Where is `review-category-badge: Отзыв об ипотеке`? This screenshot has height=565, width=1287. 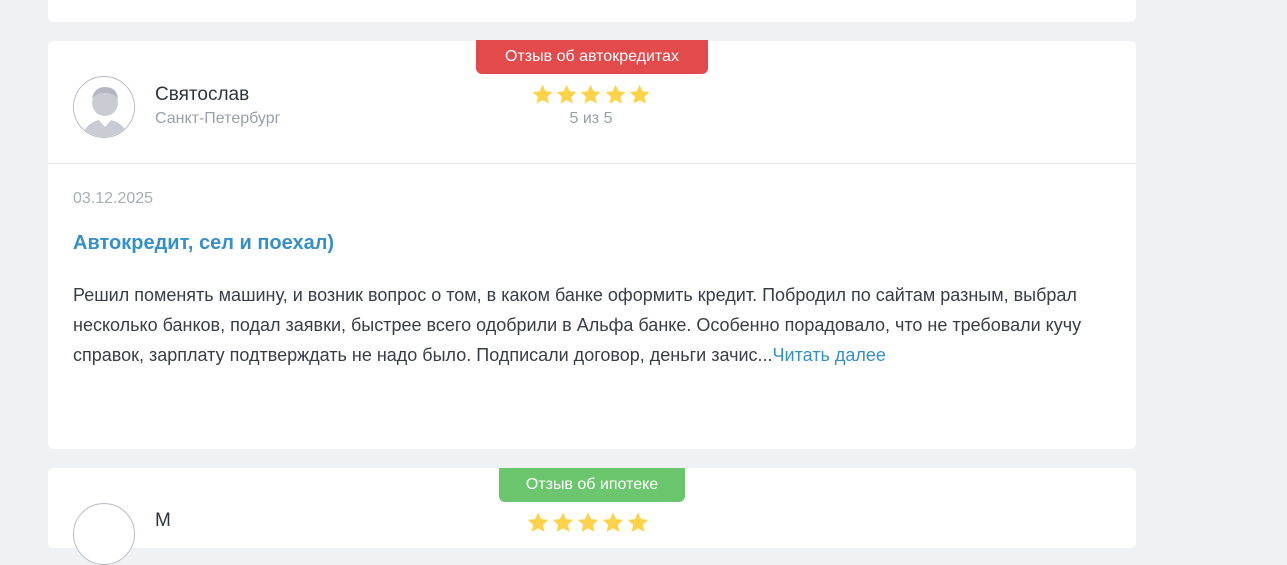
review-category-badge: Отзыв об ипотеке is located at coordinates (592, 485).